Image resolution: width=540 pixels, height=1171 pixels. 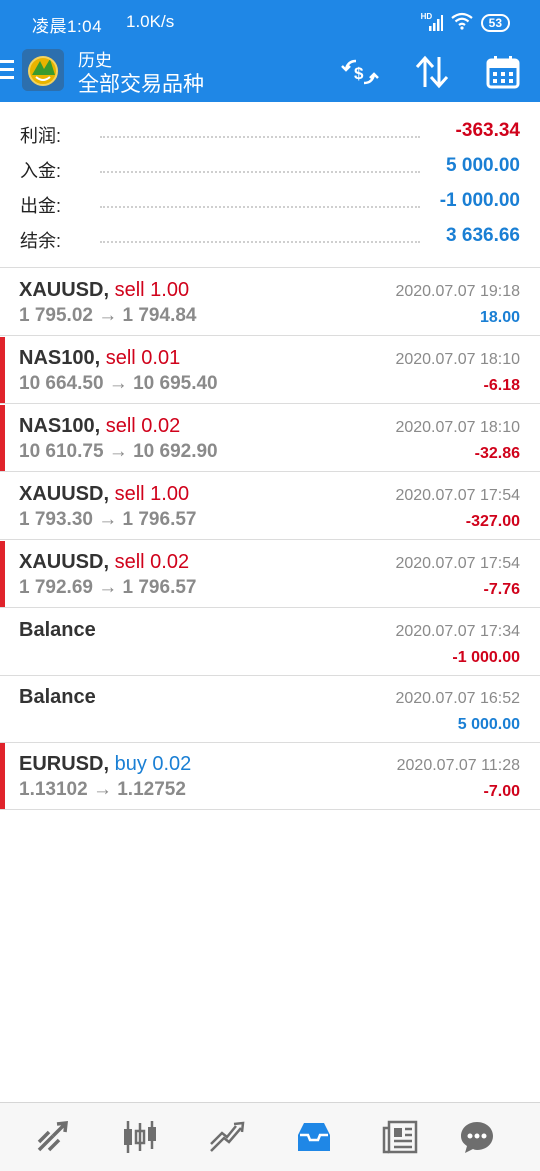 I want to click on bottom-navigation, so click(x=270, y=1136).